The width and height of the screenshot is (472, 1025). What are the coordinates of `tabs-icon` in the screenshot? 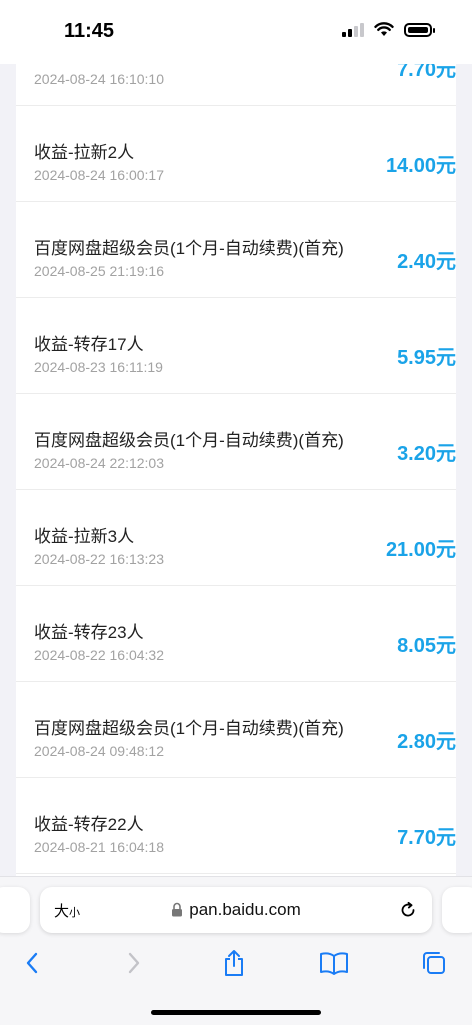 It's located at (434, 963).